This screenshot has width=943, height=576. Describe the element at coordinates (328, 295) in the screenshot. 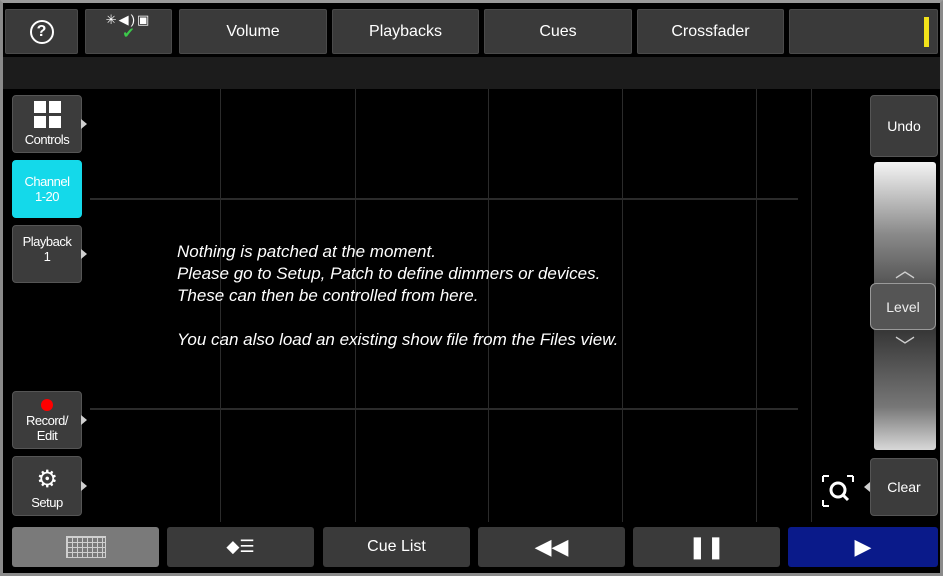

I see `message-line: These can then be controlled from here.` at that location.